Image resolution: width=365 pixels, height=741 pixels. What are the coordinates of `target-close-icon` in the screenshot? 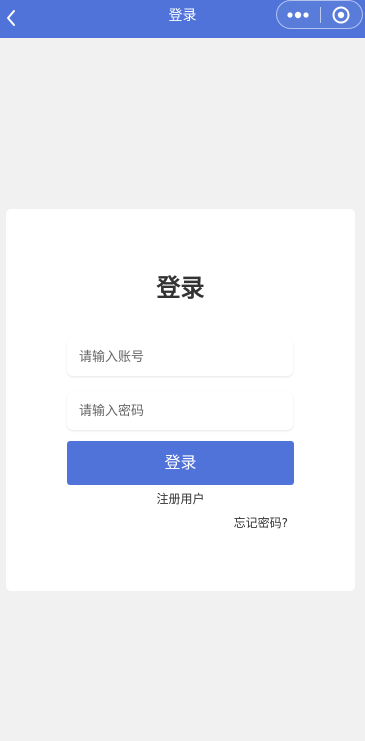 It's located at (341, 14).